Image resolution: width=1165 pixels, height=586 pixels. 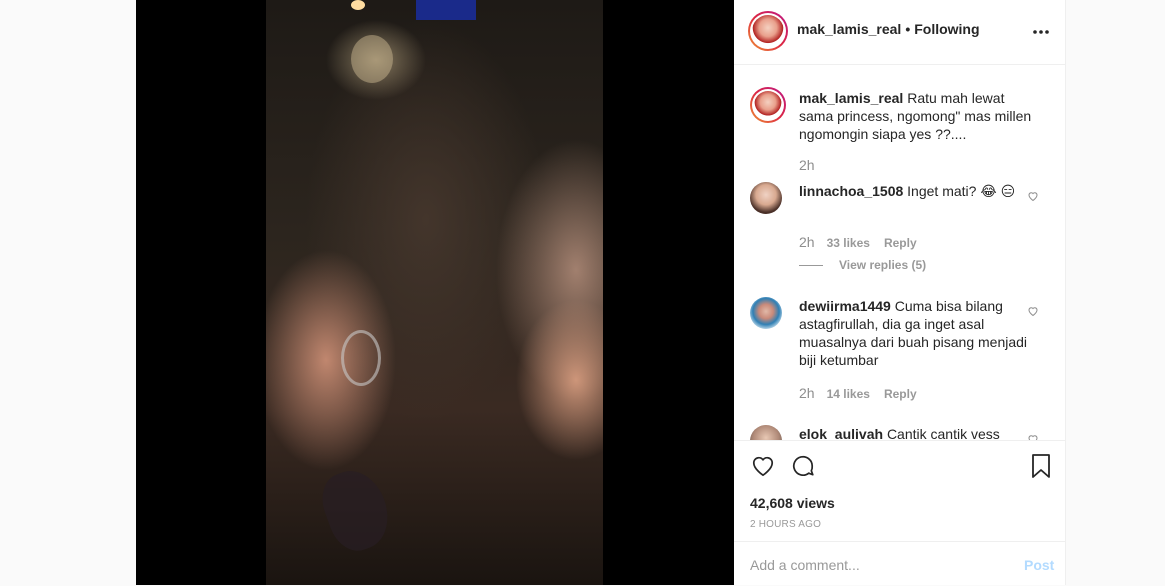 I want to click on comment-body: linnachoa_1508 Inget mati? 😂 😑, so click(x=916, y=191).